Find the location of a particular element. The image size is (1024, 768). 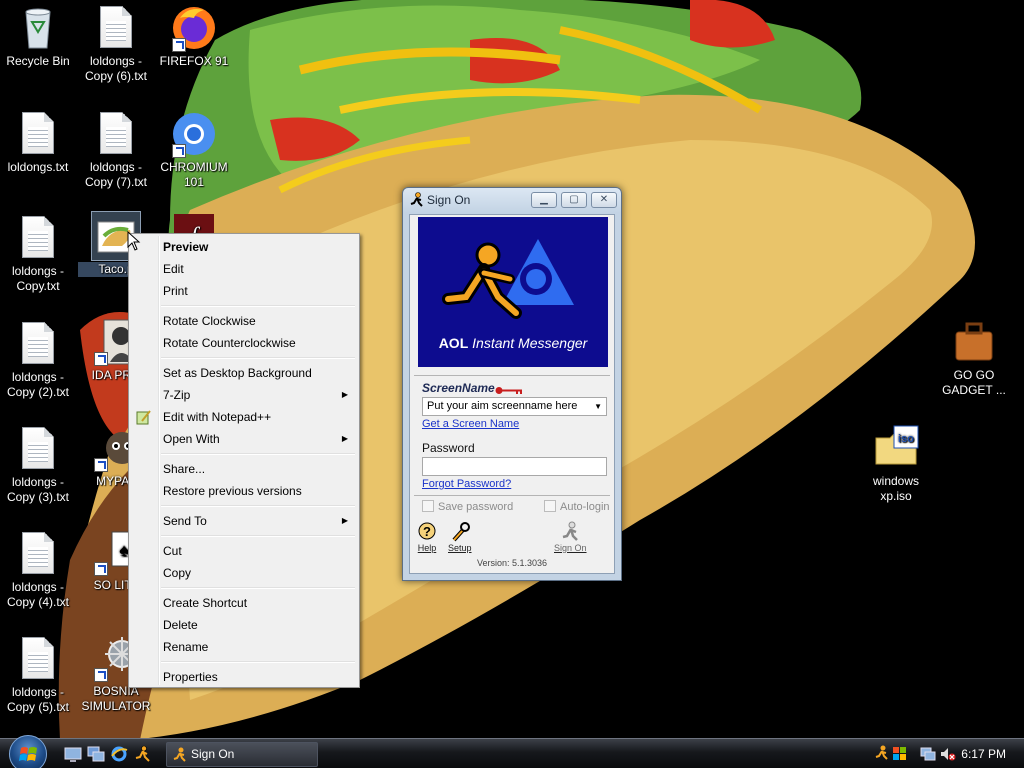

auto-login-checkbox: Auto-login is located at coordinates (577, 506).